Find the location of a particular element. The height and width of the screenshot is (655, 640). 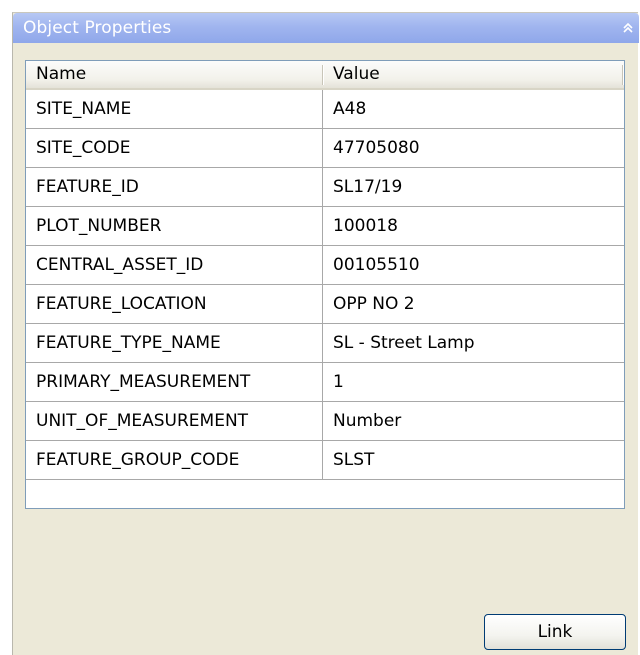

table-row: UNIT_OF_MEASUREMENT Number is located at coordinates (325, 421).